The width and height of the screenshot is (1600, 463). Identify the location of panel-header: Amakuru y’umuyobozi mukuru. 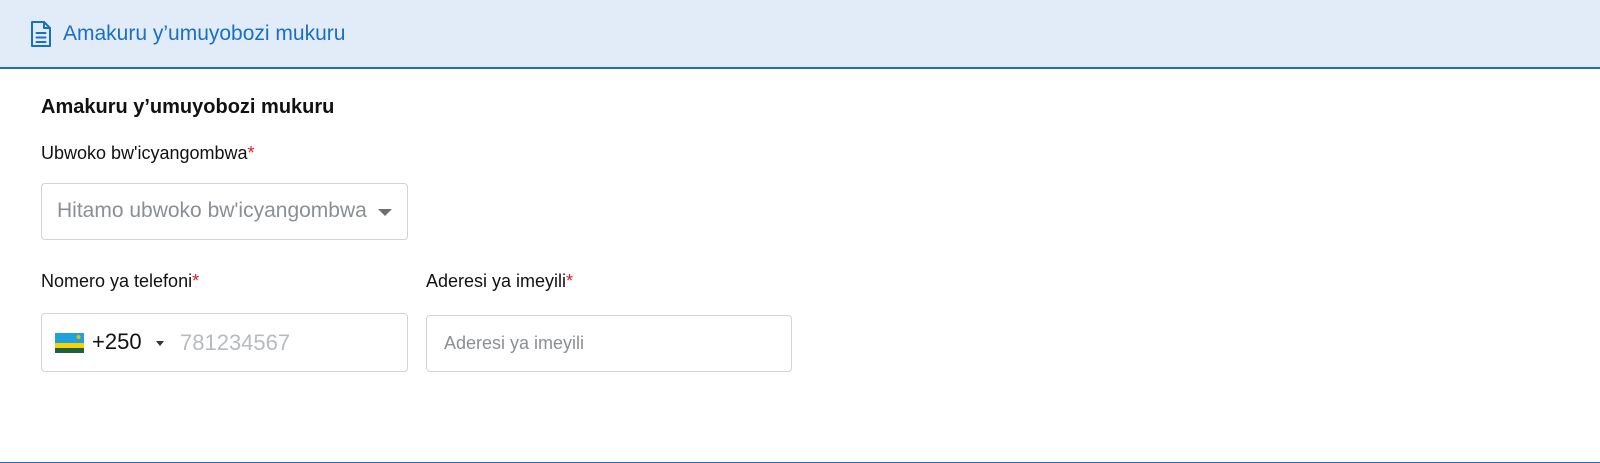
(800, 34).